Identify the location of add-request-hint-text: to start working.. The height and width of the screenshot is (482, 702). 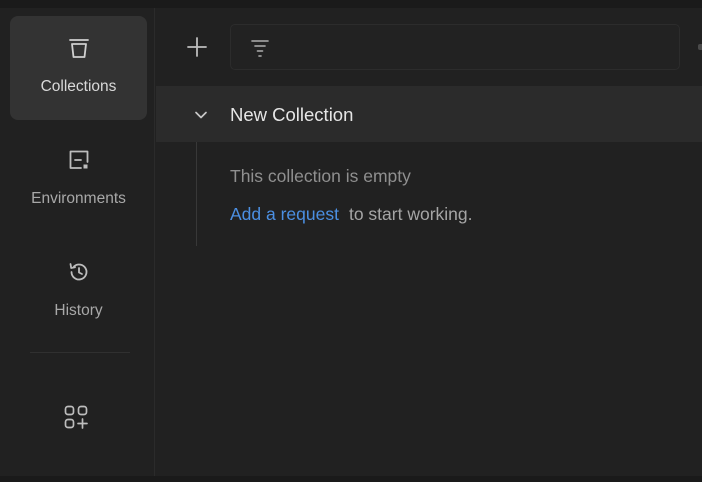
(410, 214).